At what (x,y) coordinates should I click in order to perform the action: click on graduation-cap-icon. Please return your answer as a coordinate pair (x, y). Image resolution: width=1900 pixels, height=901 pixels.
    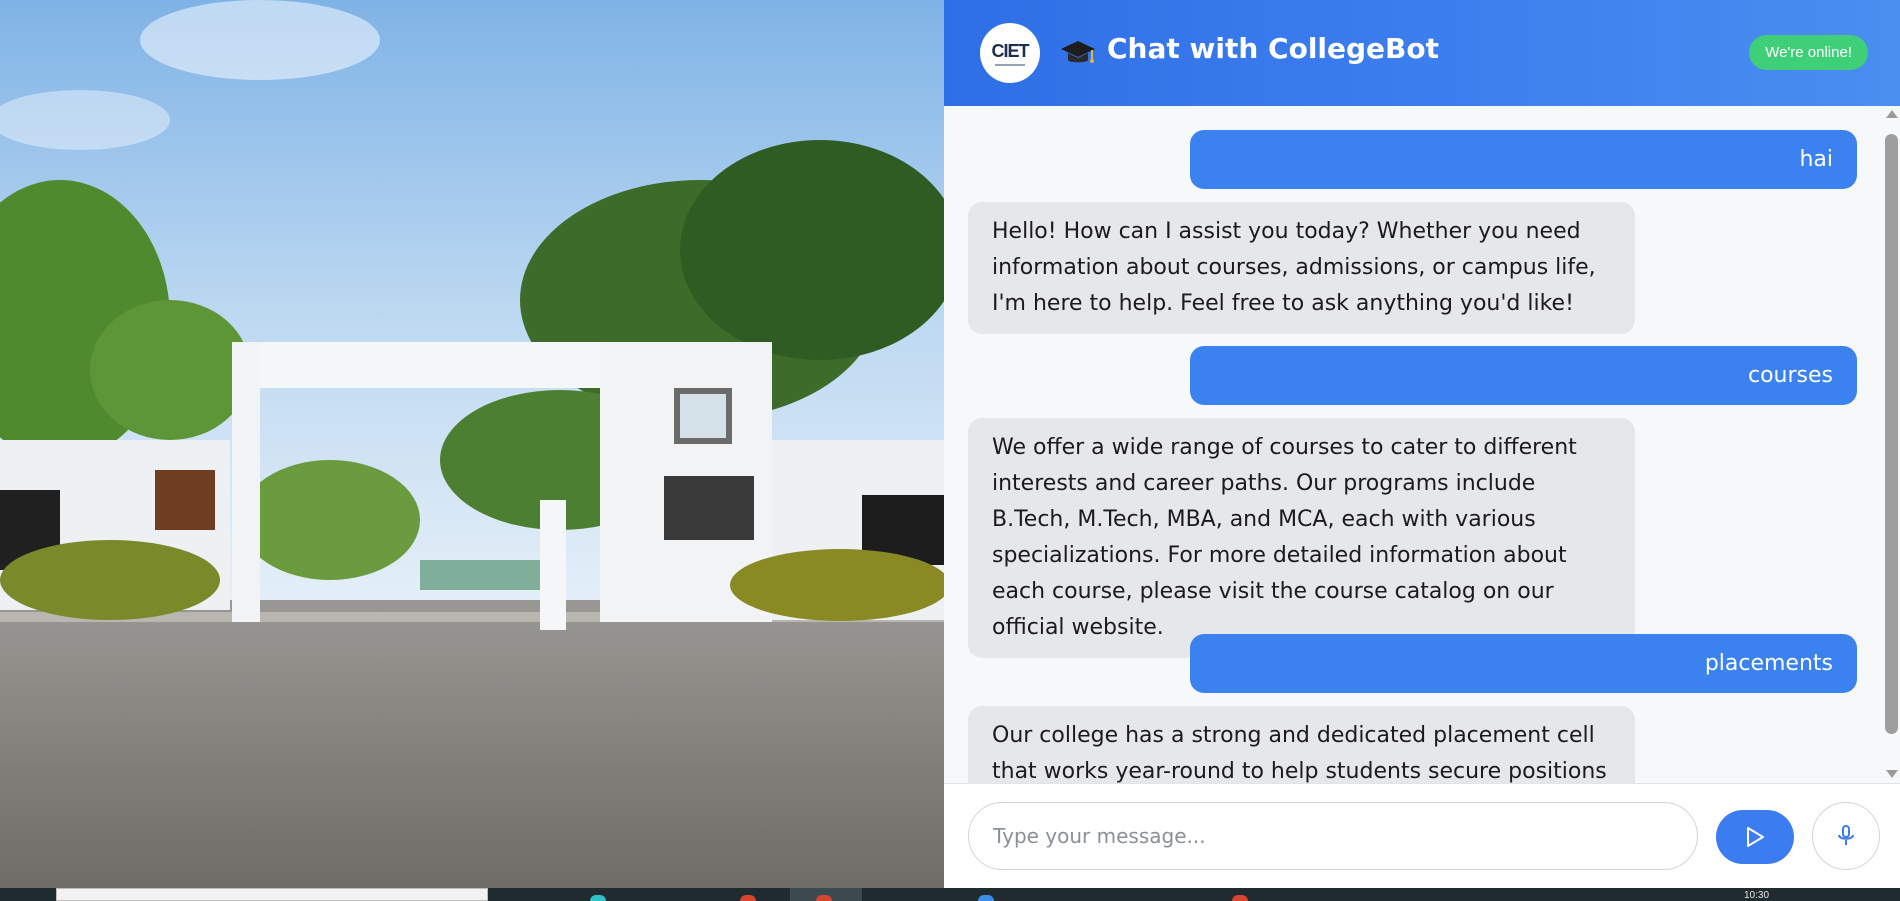
    Looking at the image, I should click on (1078, 52).